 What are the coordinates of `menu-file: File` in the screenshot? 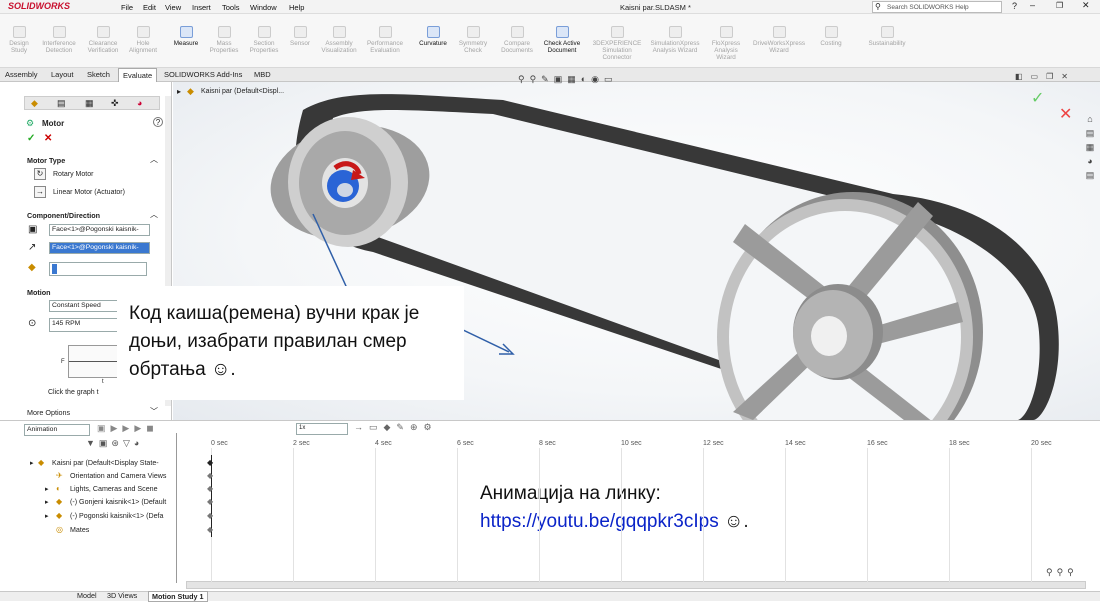 It's located at (127, 7).